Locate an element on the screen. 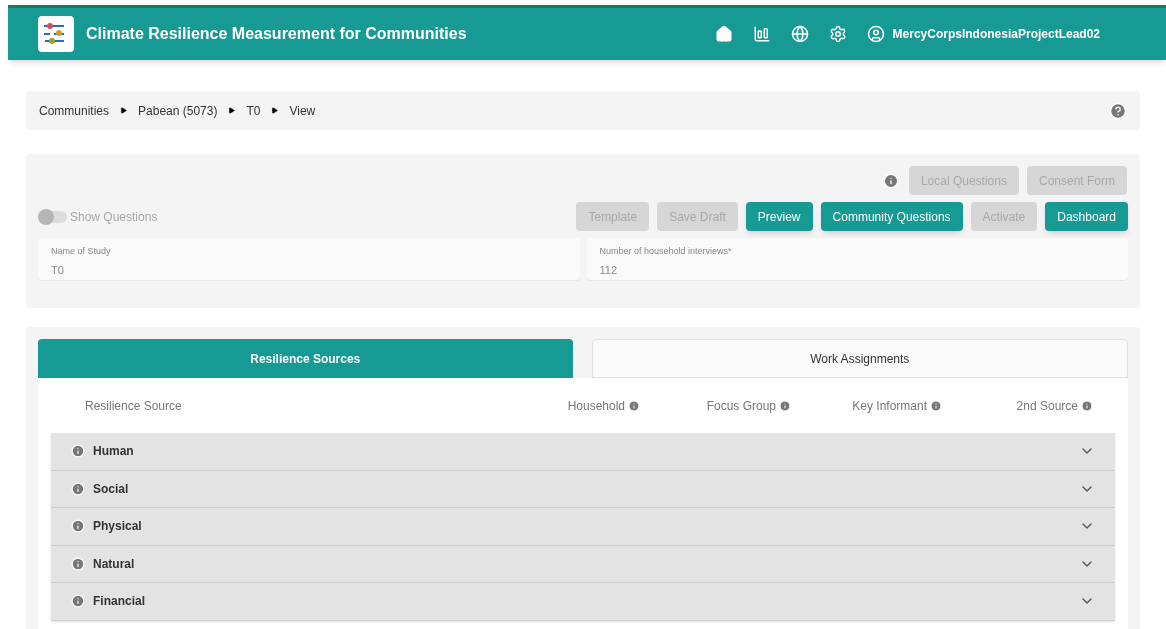  help-icon is located at coordinates (1118, 110).